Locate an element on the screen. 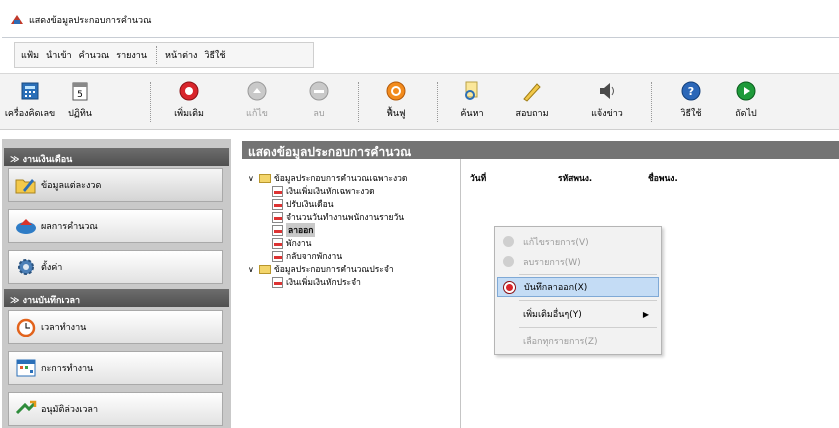  results-icon is located at coordinates (26, 226).